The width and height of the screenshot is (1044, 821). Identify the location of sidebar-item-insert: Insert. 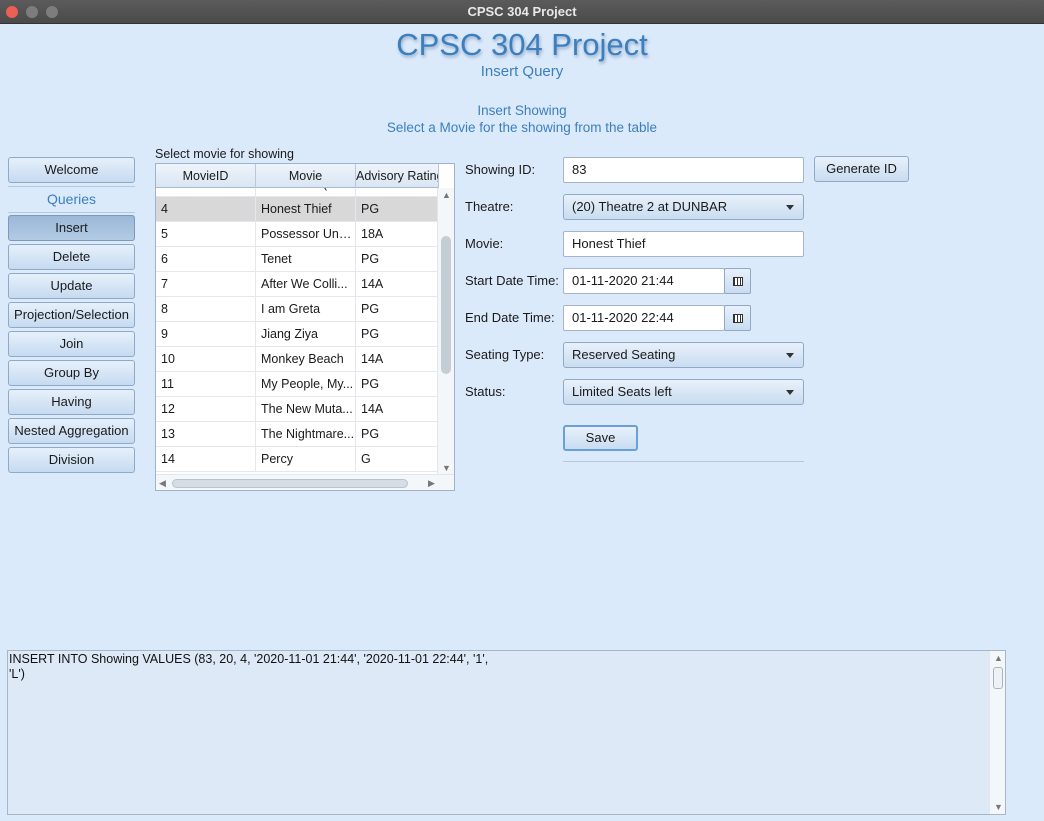
(71, 228).